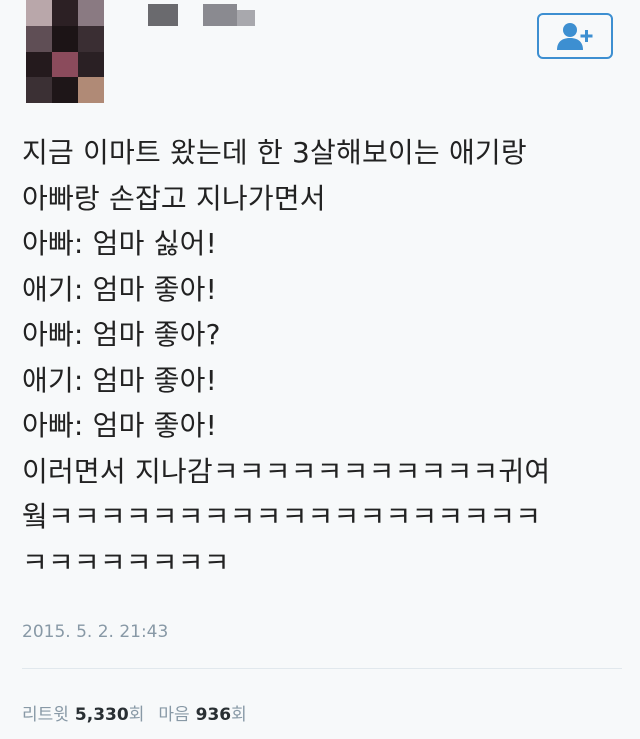  Describe the element at coordinates (286, 471) in the screenshot. I see `tweet-line: 이러면서 지나감ㅋㅋㅋㅋㅋㅋㅋㅋㅋㅋㅋ귀여` at that location.